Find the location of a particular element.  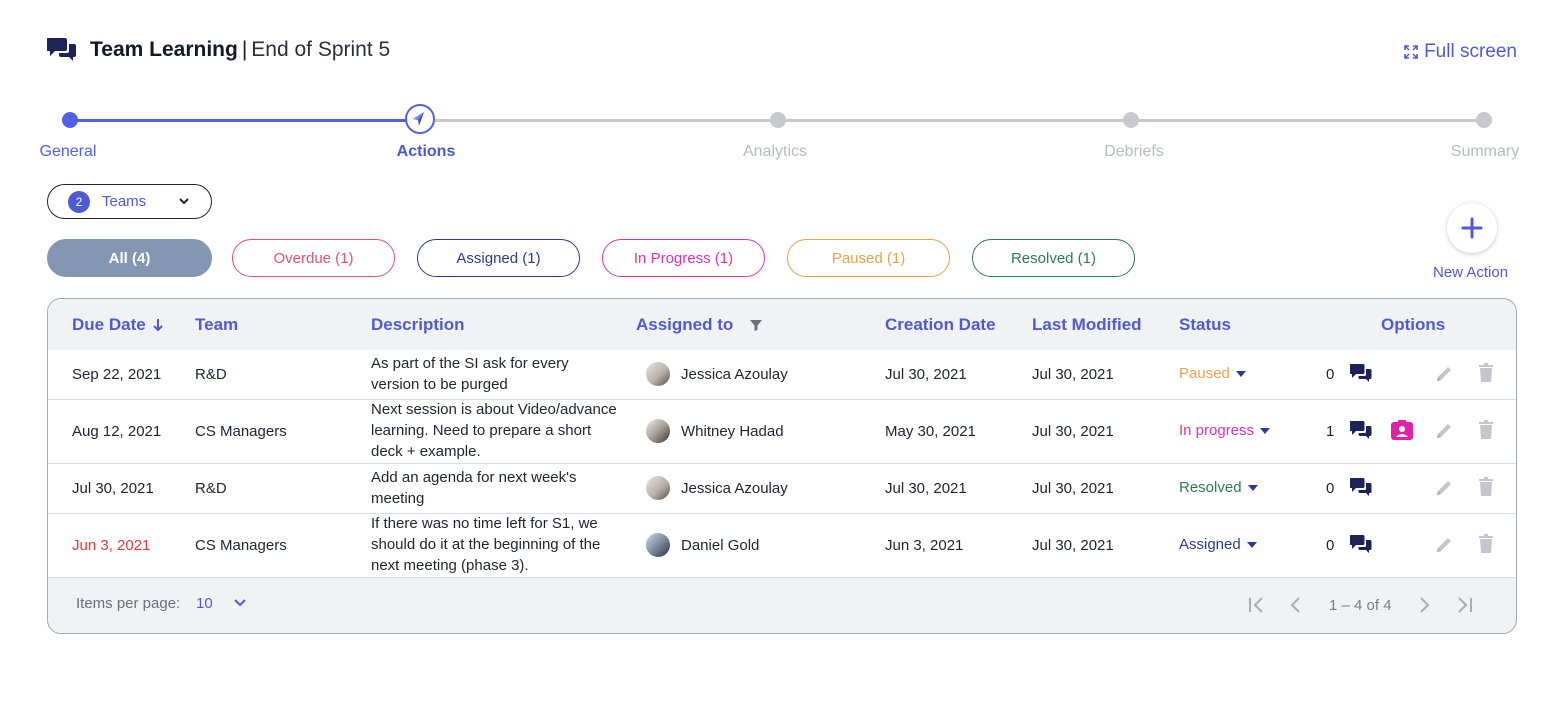

assignee-name: Daniel Gold is located at coordinates (720, 545).